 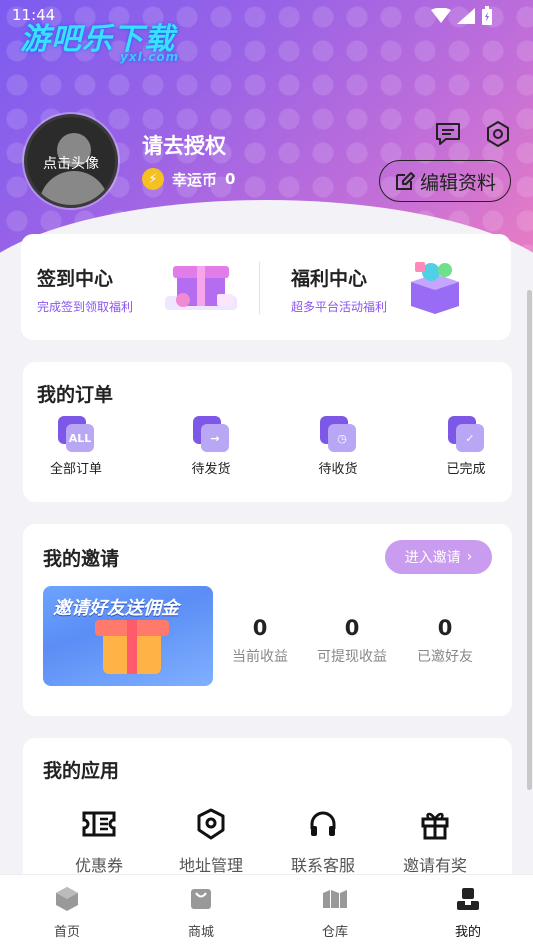 What do you see at coordinates (445, 641) in the screenshot?
I see `stat-invited-friends: 0 已邀好友` at bounding box center [445, 641].